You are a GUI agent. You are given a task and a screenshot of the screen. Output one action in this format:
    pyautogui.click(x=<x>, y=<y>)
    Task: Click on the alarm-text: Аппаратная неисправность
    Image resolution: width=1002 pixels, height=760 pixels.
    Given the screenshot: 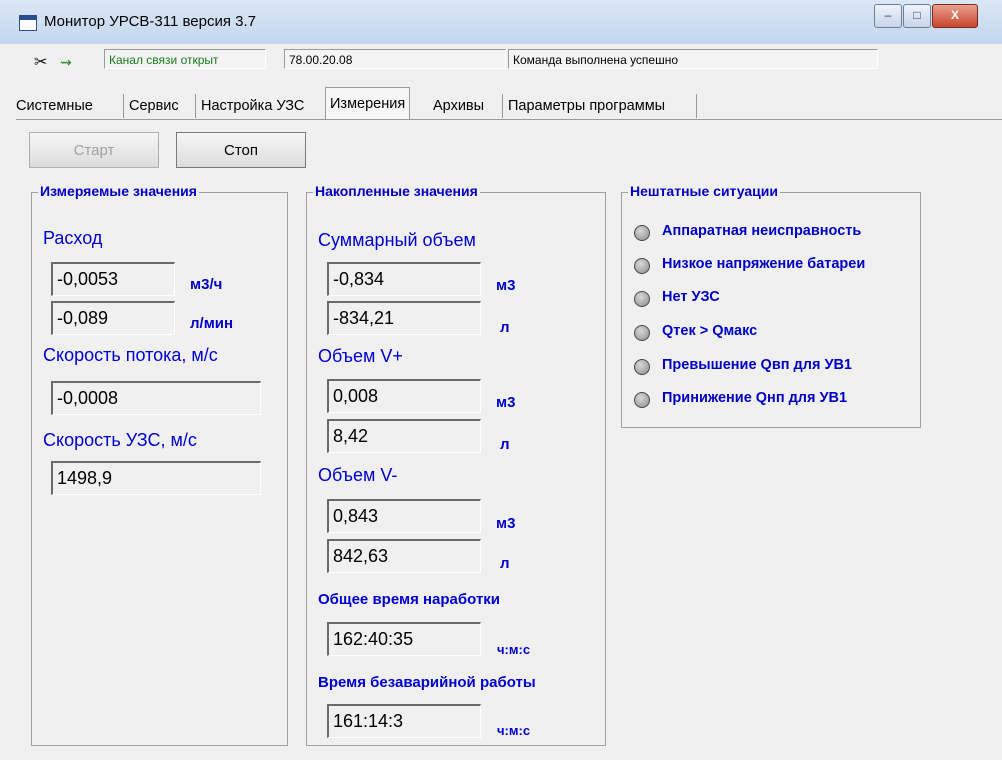 What is the action you would take?
    pyautogui.click(x=762, y=231)
    